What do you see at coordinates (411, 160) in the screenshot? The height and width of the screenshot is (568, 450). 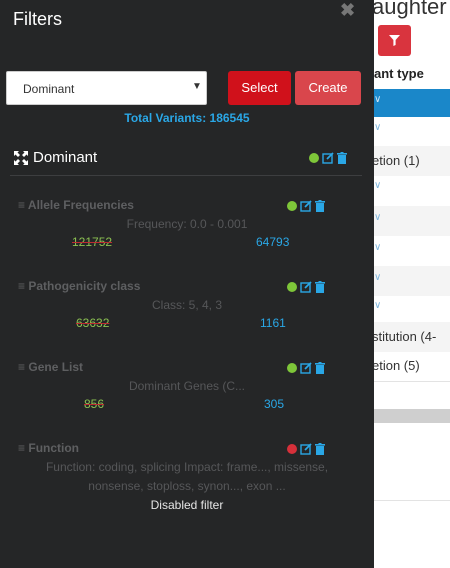 I see `table-row: etion (1)` at bounding box center [411, 160].